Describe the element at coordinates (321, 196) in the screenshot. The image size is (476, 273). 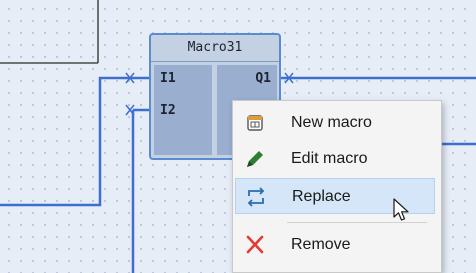
I see `menu-item-label: Replace` at that location.